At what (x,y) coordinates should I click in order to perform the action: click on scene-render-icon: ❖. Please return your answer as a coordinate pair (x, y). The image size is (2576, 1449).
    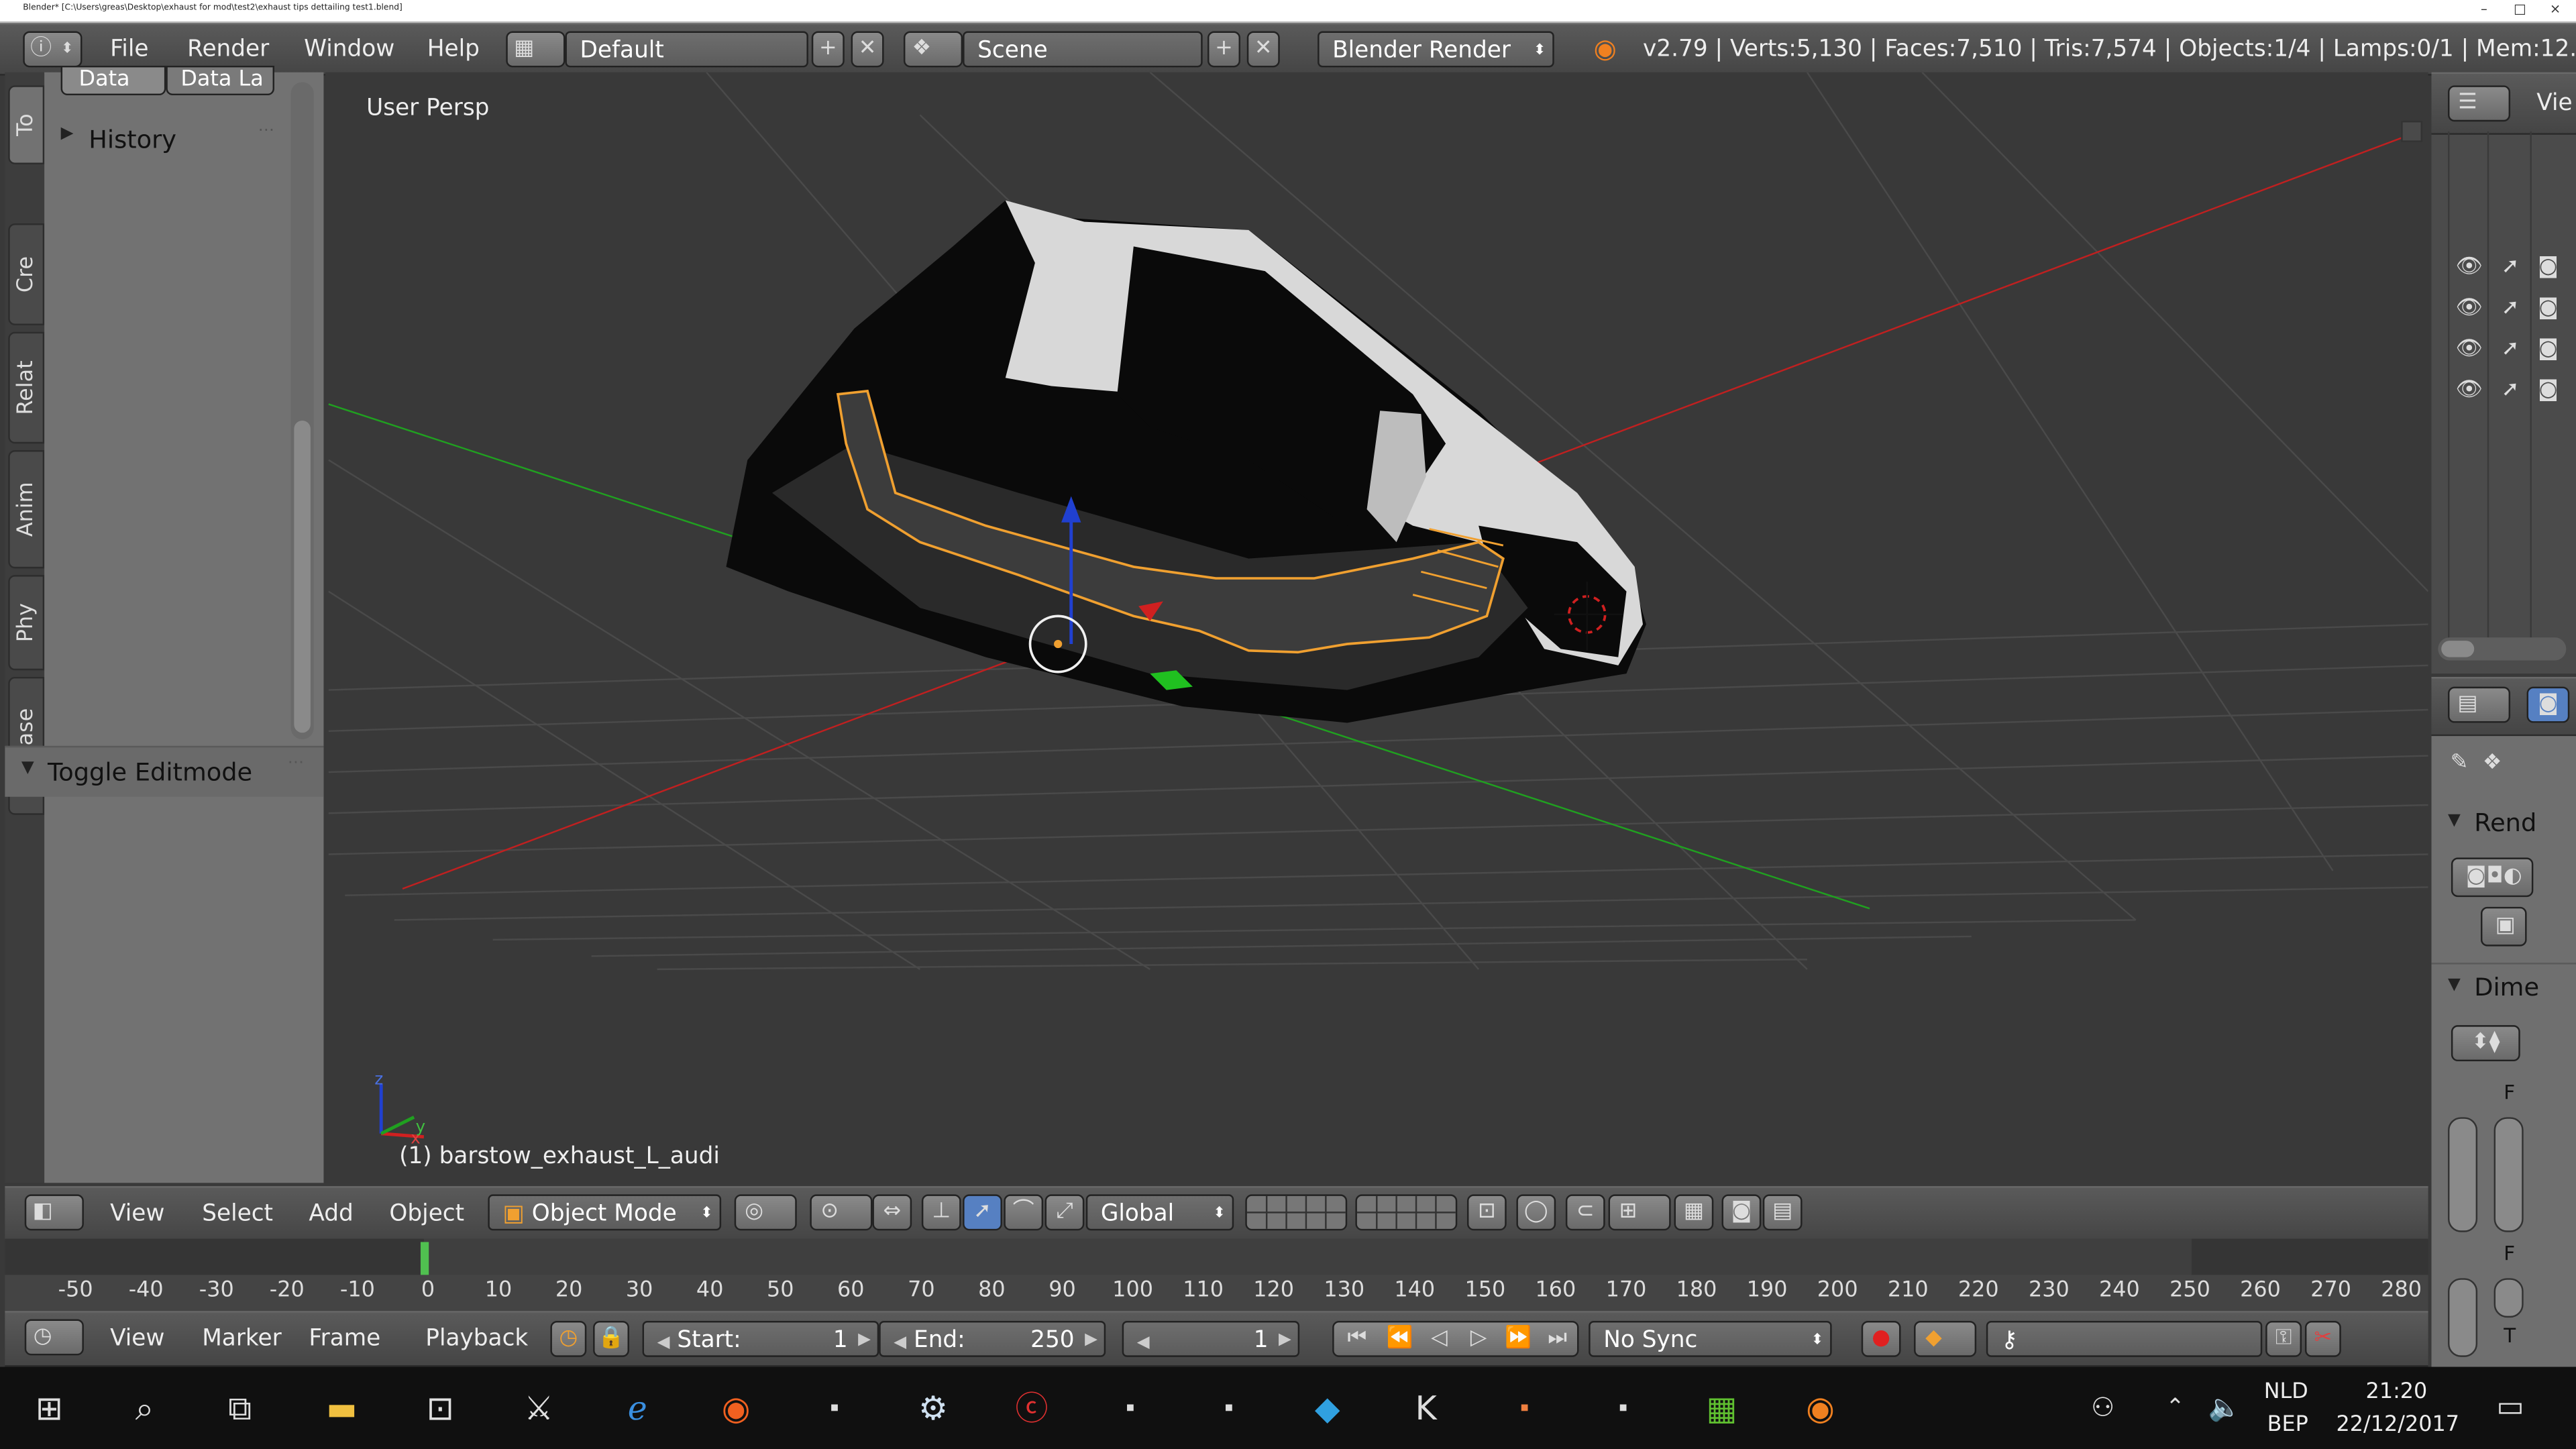
    Looking at the image, I should click on (2492, 764).